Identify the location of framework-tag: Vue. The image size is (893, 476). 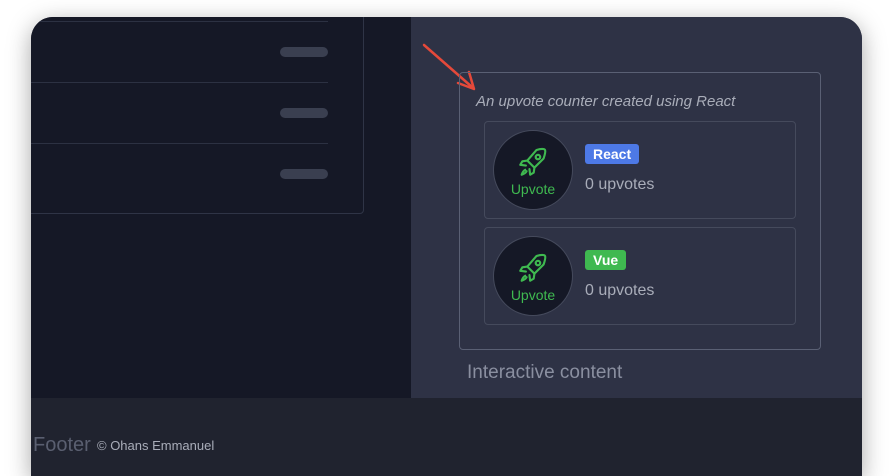
(606, 260).